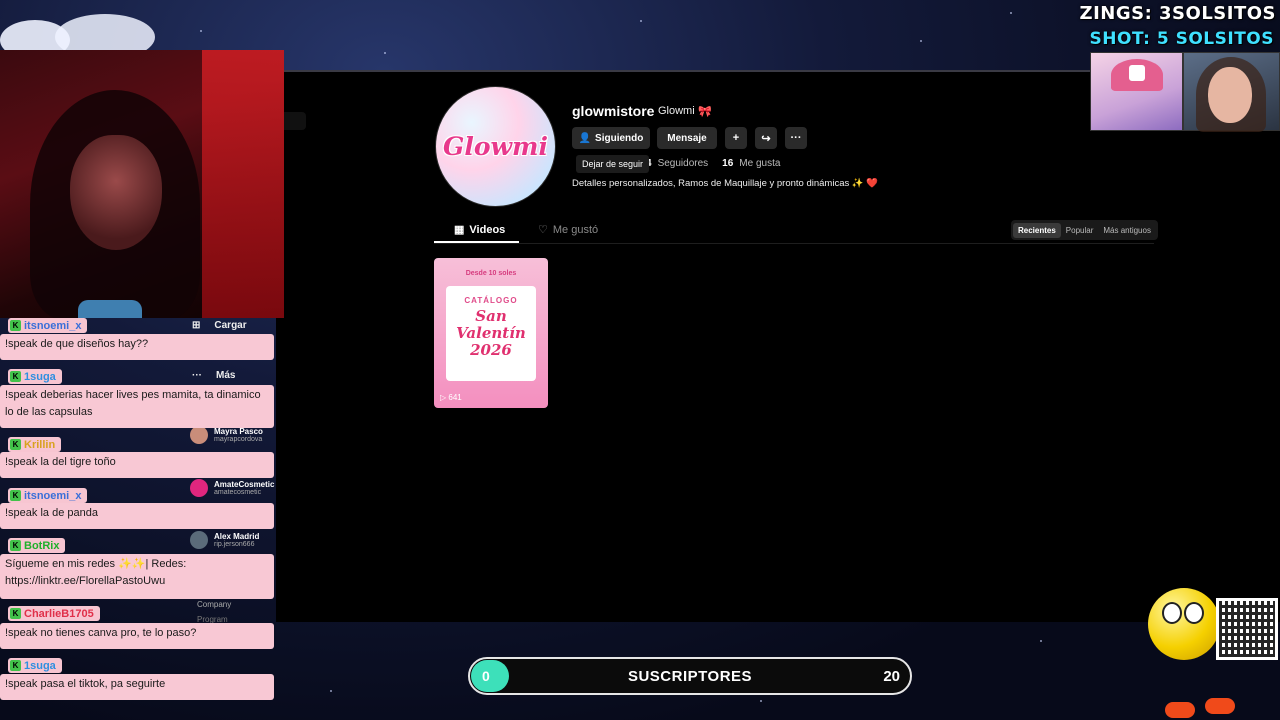 Image resolution: width=1280 pixels, height=720 pixels. I want to click on footer-link-company: Company, so click(214, 604).